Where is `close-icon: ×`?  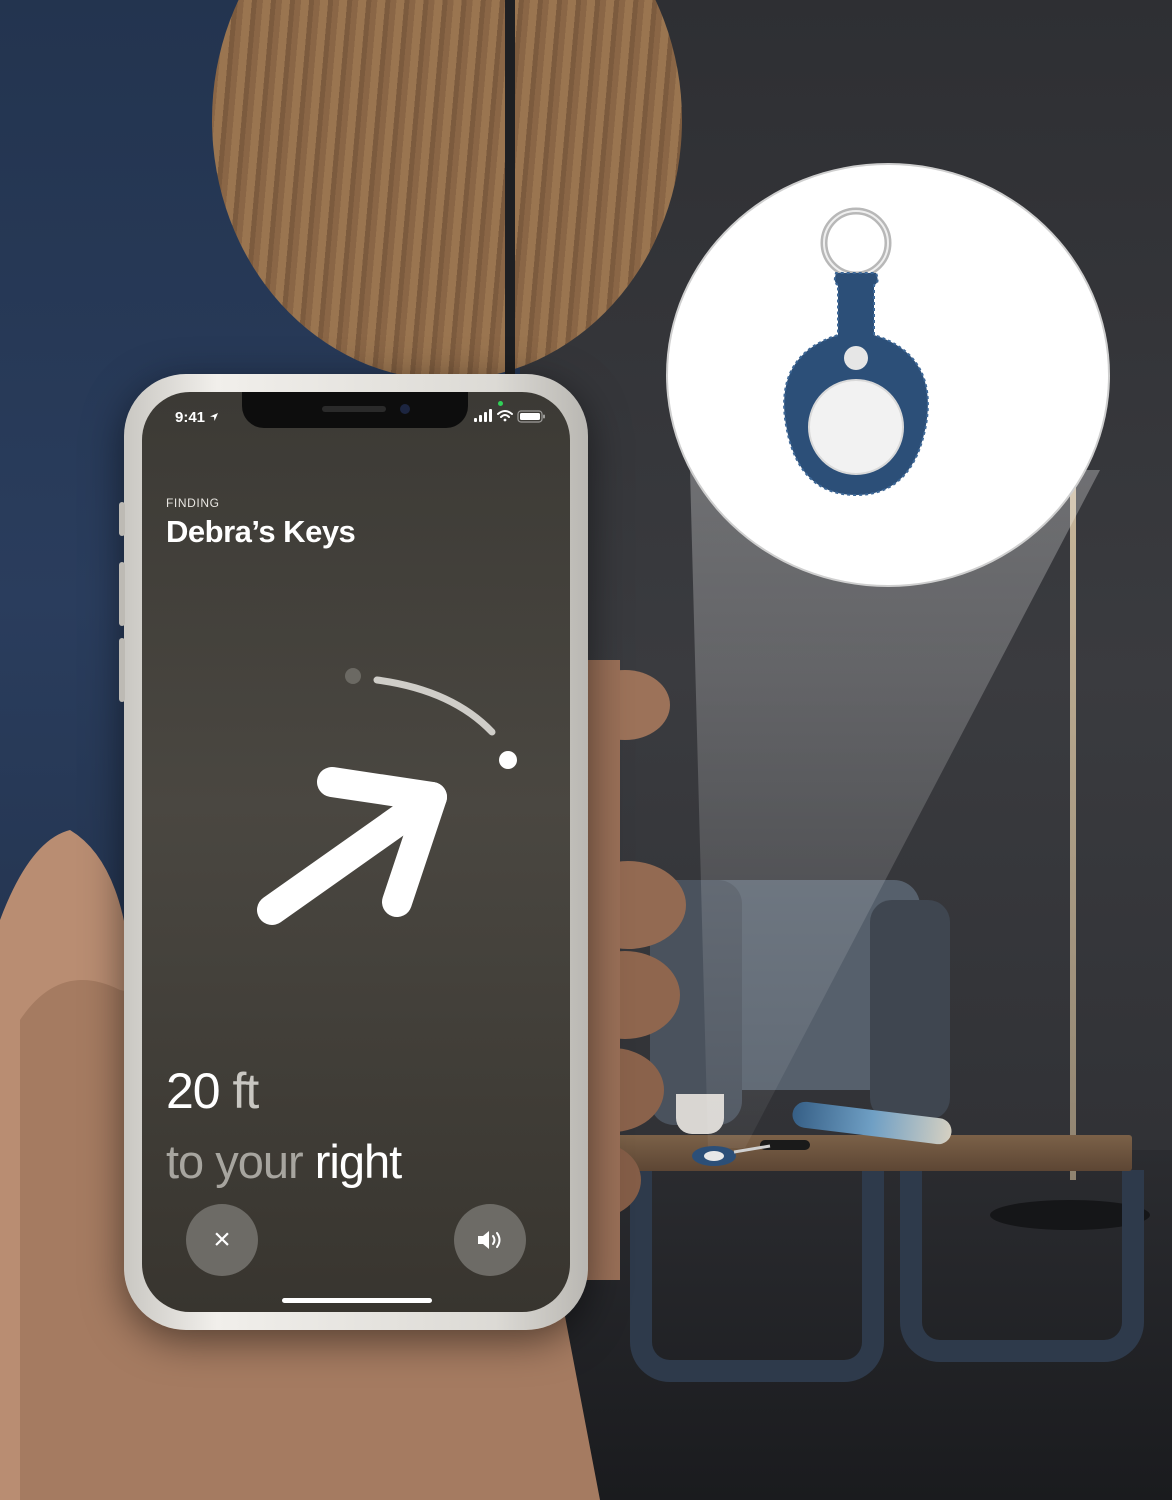 close-icon: × is located at coordinates (222, 1239).